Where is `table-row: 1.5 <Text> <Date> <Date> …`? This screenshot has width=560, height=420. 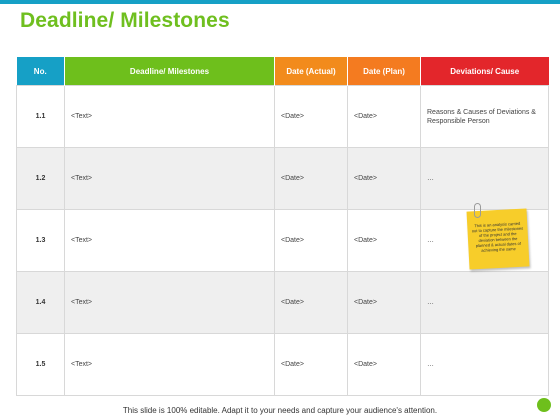
table-row: 1.5 <Text> <Date> <Date> … is located at coordinates (282, 364).